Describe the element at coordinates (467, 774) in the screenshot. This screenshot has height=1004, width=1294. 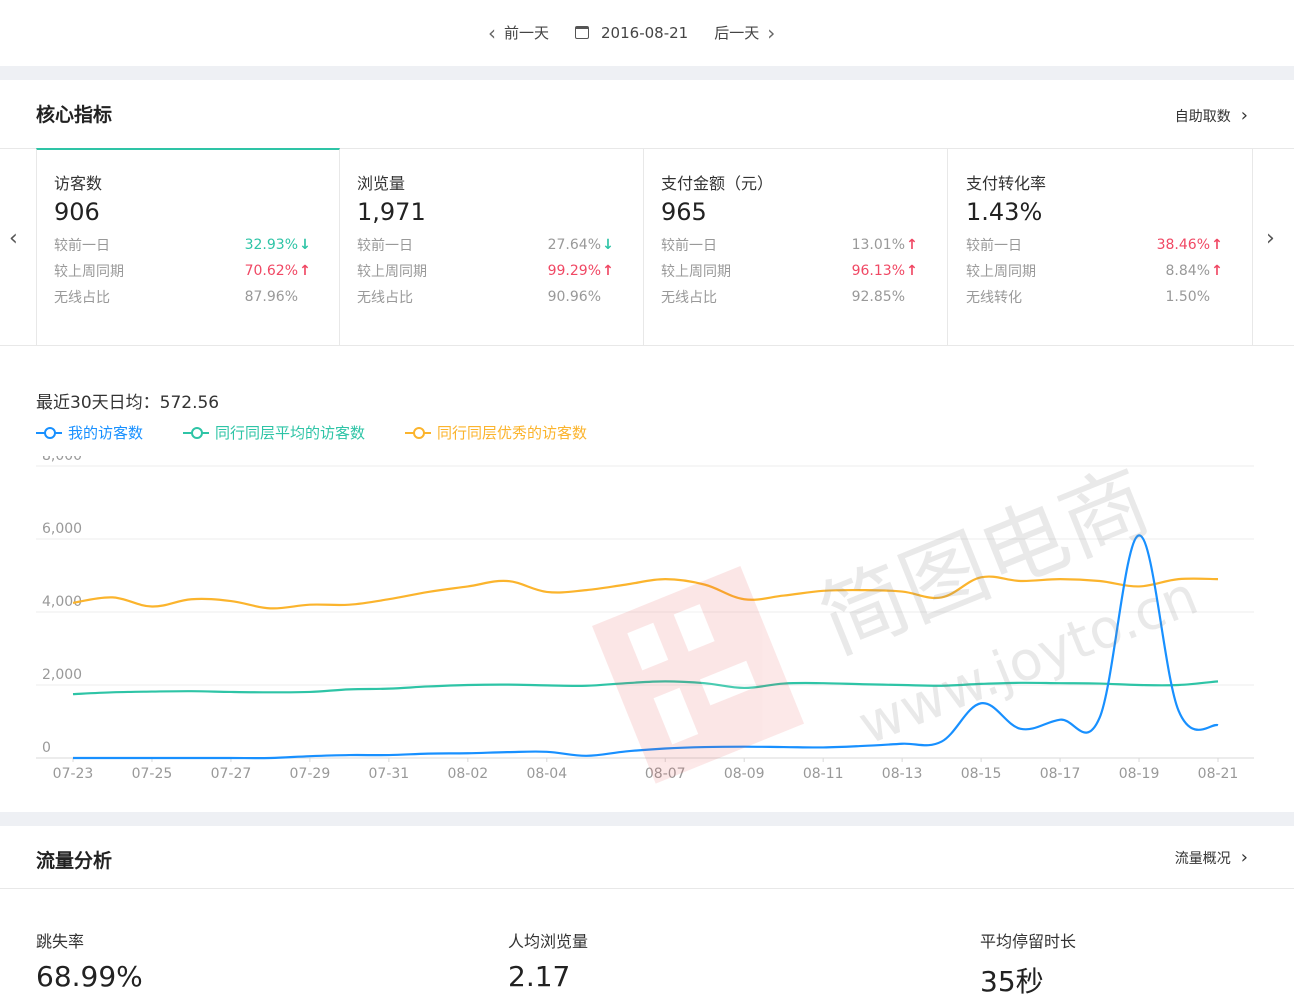
I see `x-tick-label: 08-02` at that location.